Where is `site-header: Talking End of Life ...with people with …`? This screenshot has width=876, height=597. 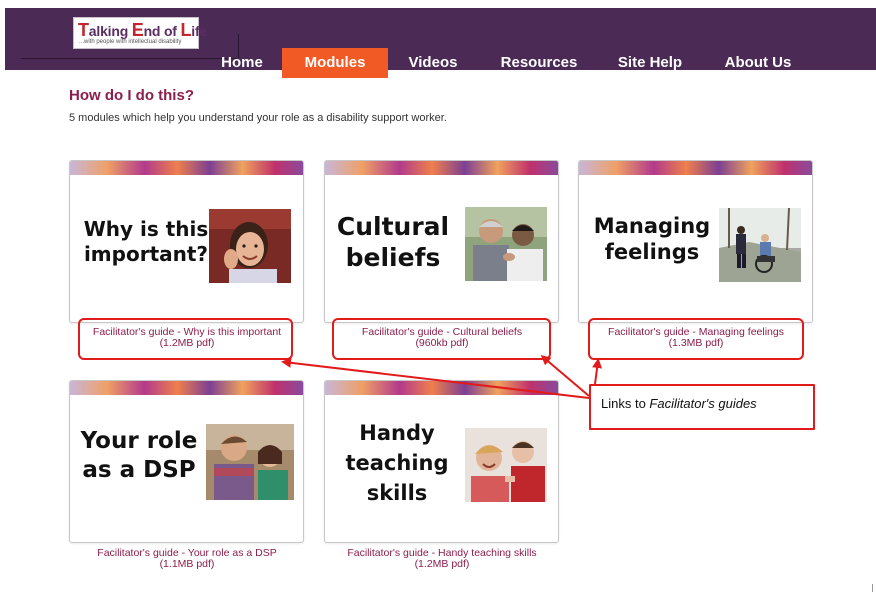
site-header: Talking End of Life ...with people with … is located at coordinates (440, 43).